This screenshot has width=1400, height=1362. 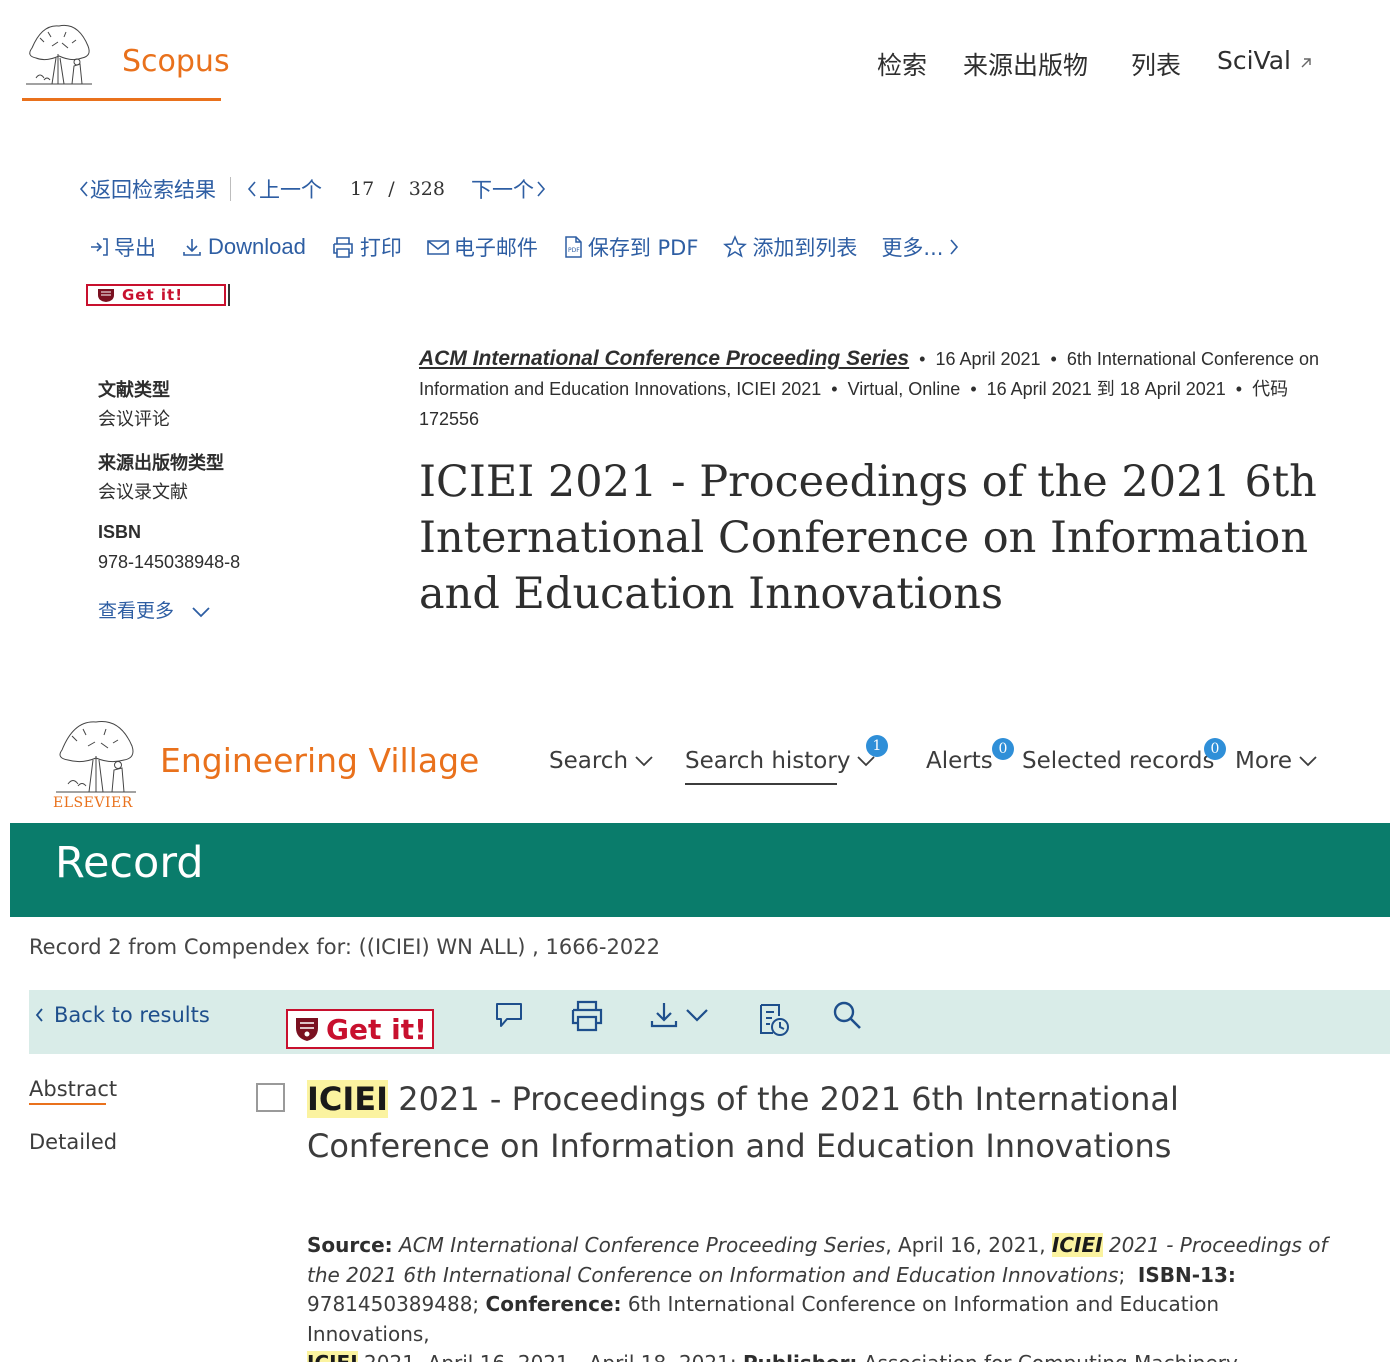 What do you see at coordinates (132, 1015) in the screenshot?
I see `back-to-results-label: Back to results` at bounding box center [132, 1015].